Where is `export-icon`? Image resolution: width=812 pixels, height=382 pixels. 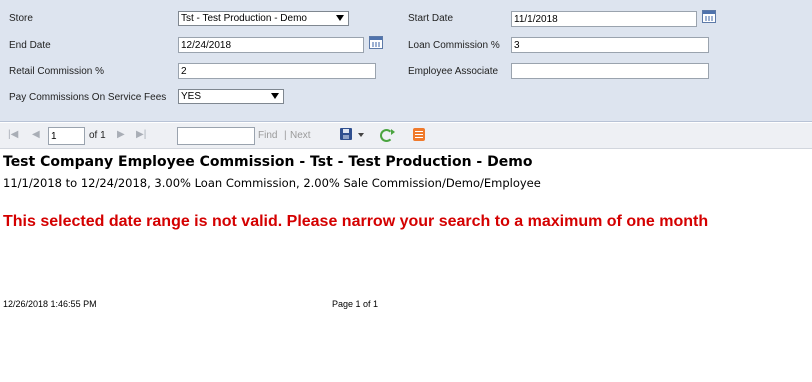 export-icon is located at coordinates (419, 134).